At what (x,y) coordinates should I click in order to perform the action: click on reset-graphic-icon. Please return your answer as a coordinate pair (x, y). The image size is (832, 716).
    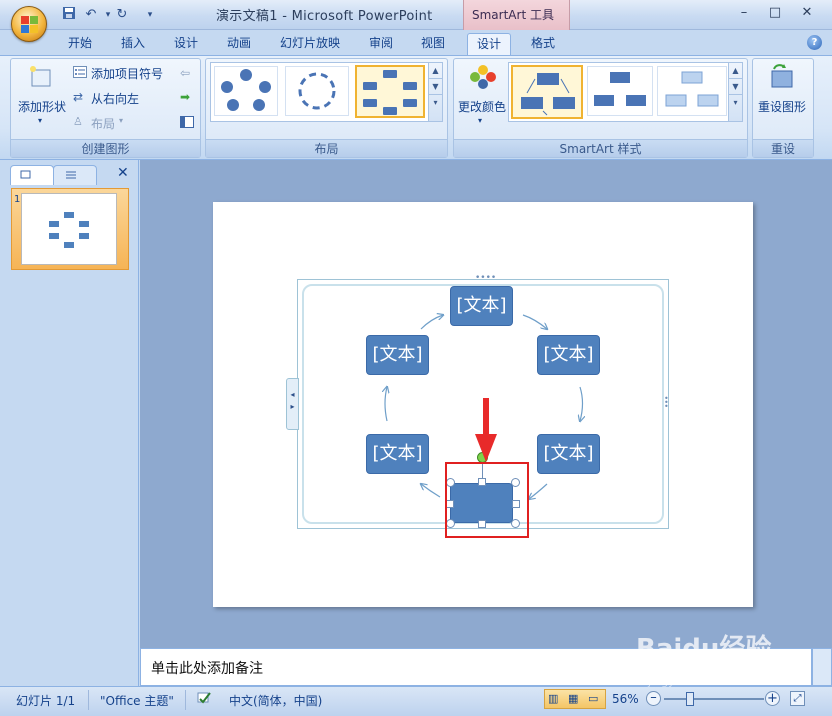
    Looking at the image, I should click on (781, 77).